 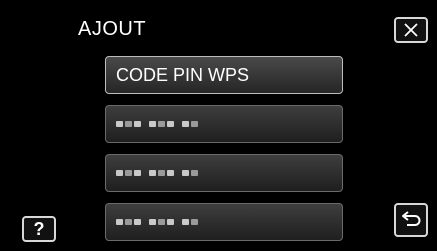 I want to click on page-title: AJOUT, so click(x=112, y=29).